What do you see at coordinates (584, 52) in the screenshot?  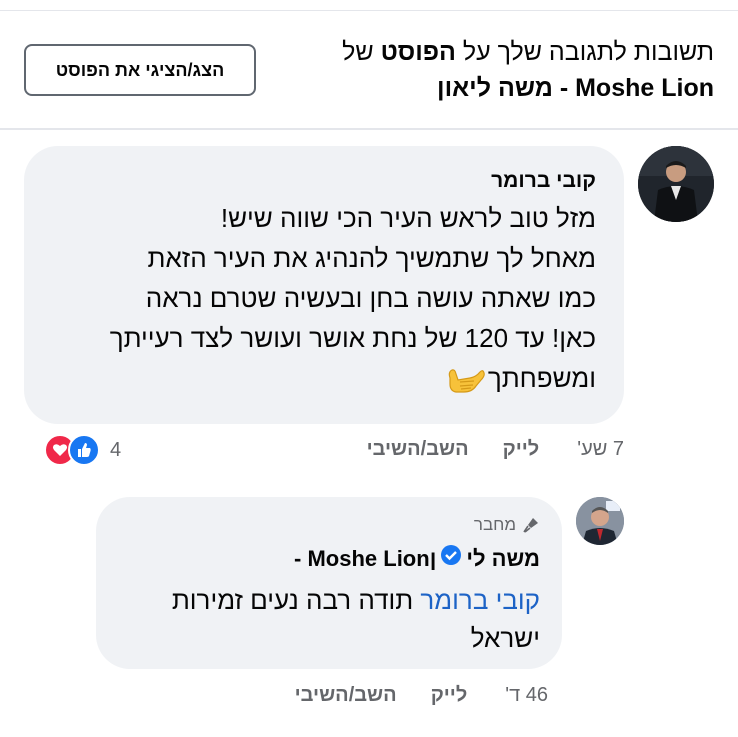 I see `title-text: תשובות לתגובה שלך על` at bounding box center [584, 52].